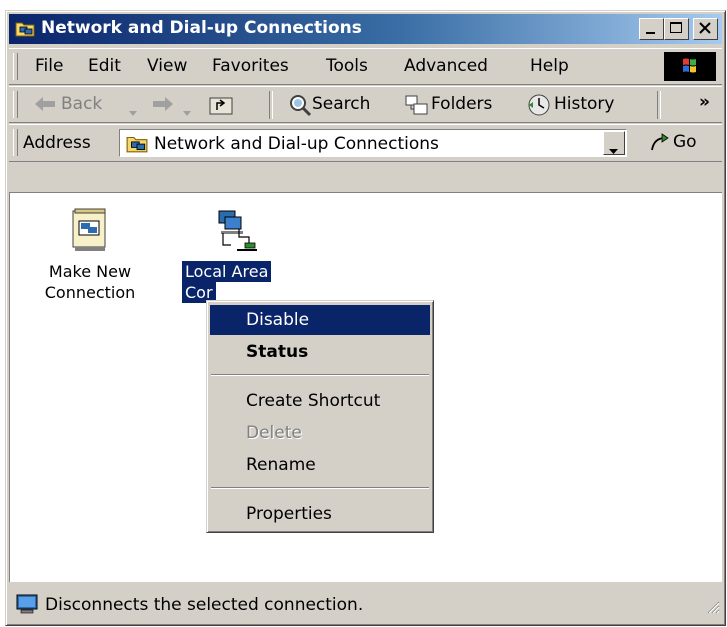  I want to click on monitor-icon, so click(27, 606).